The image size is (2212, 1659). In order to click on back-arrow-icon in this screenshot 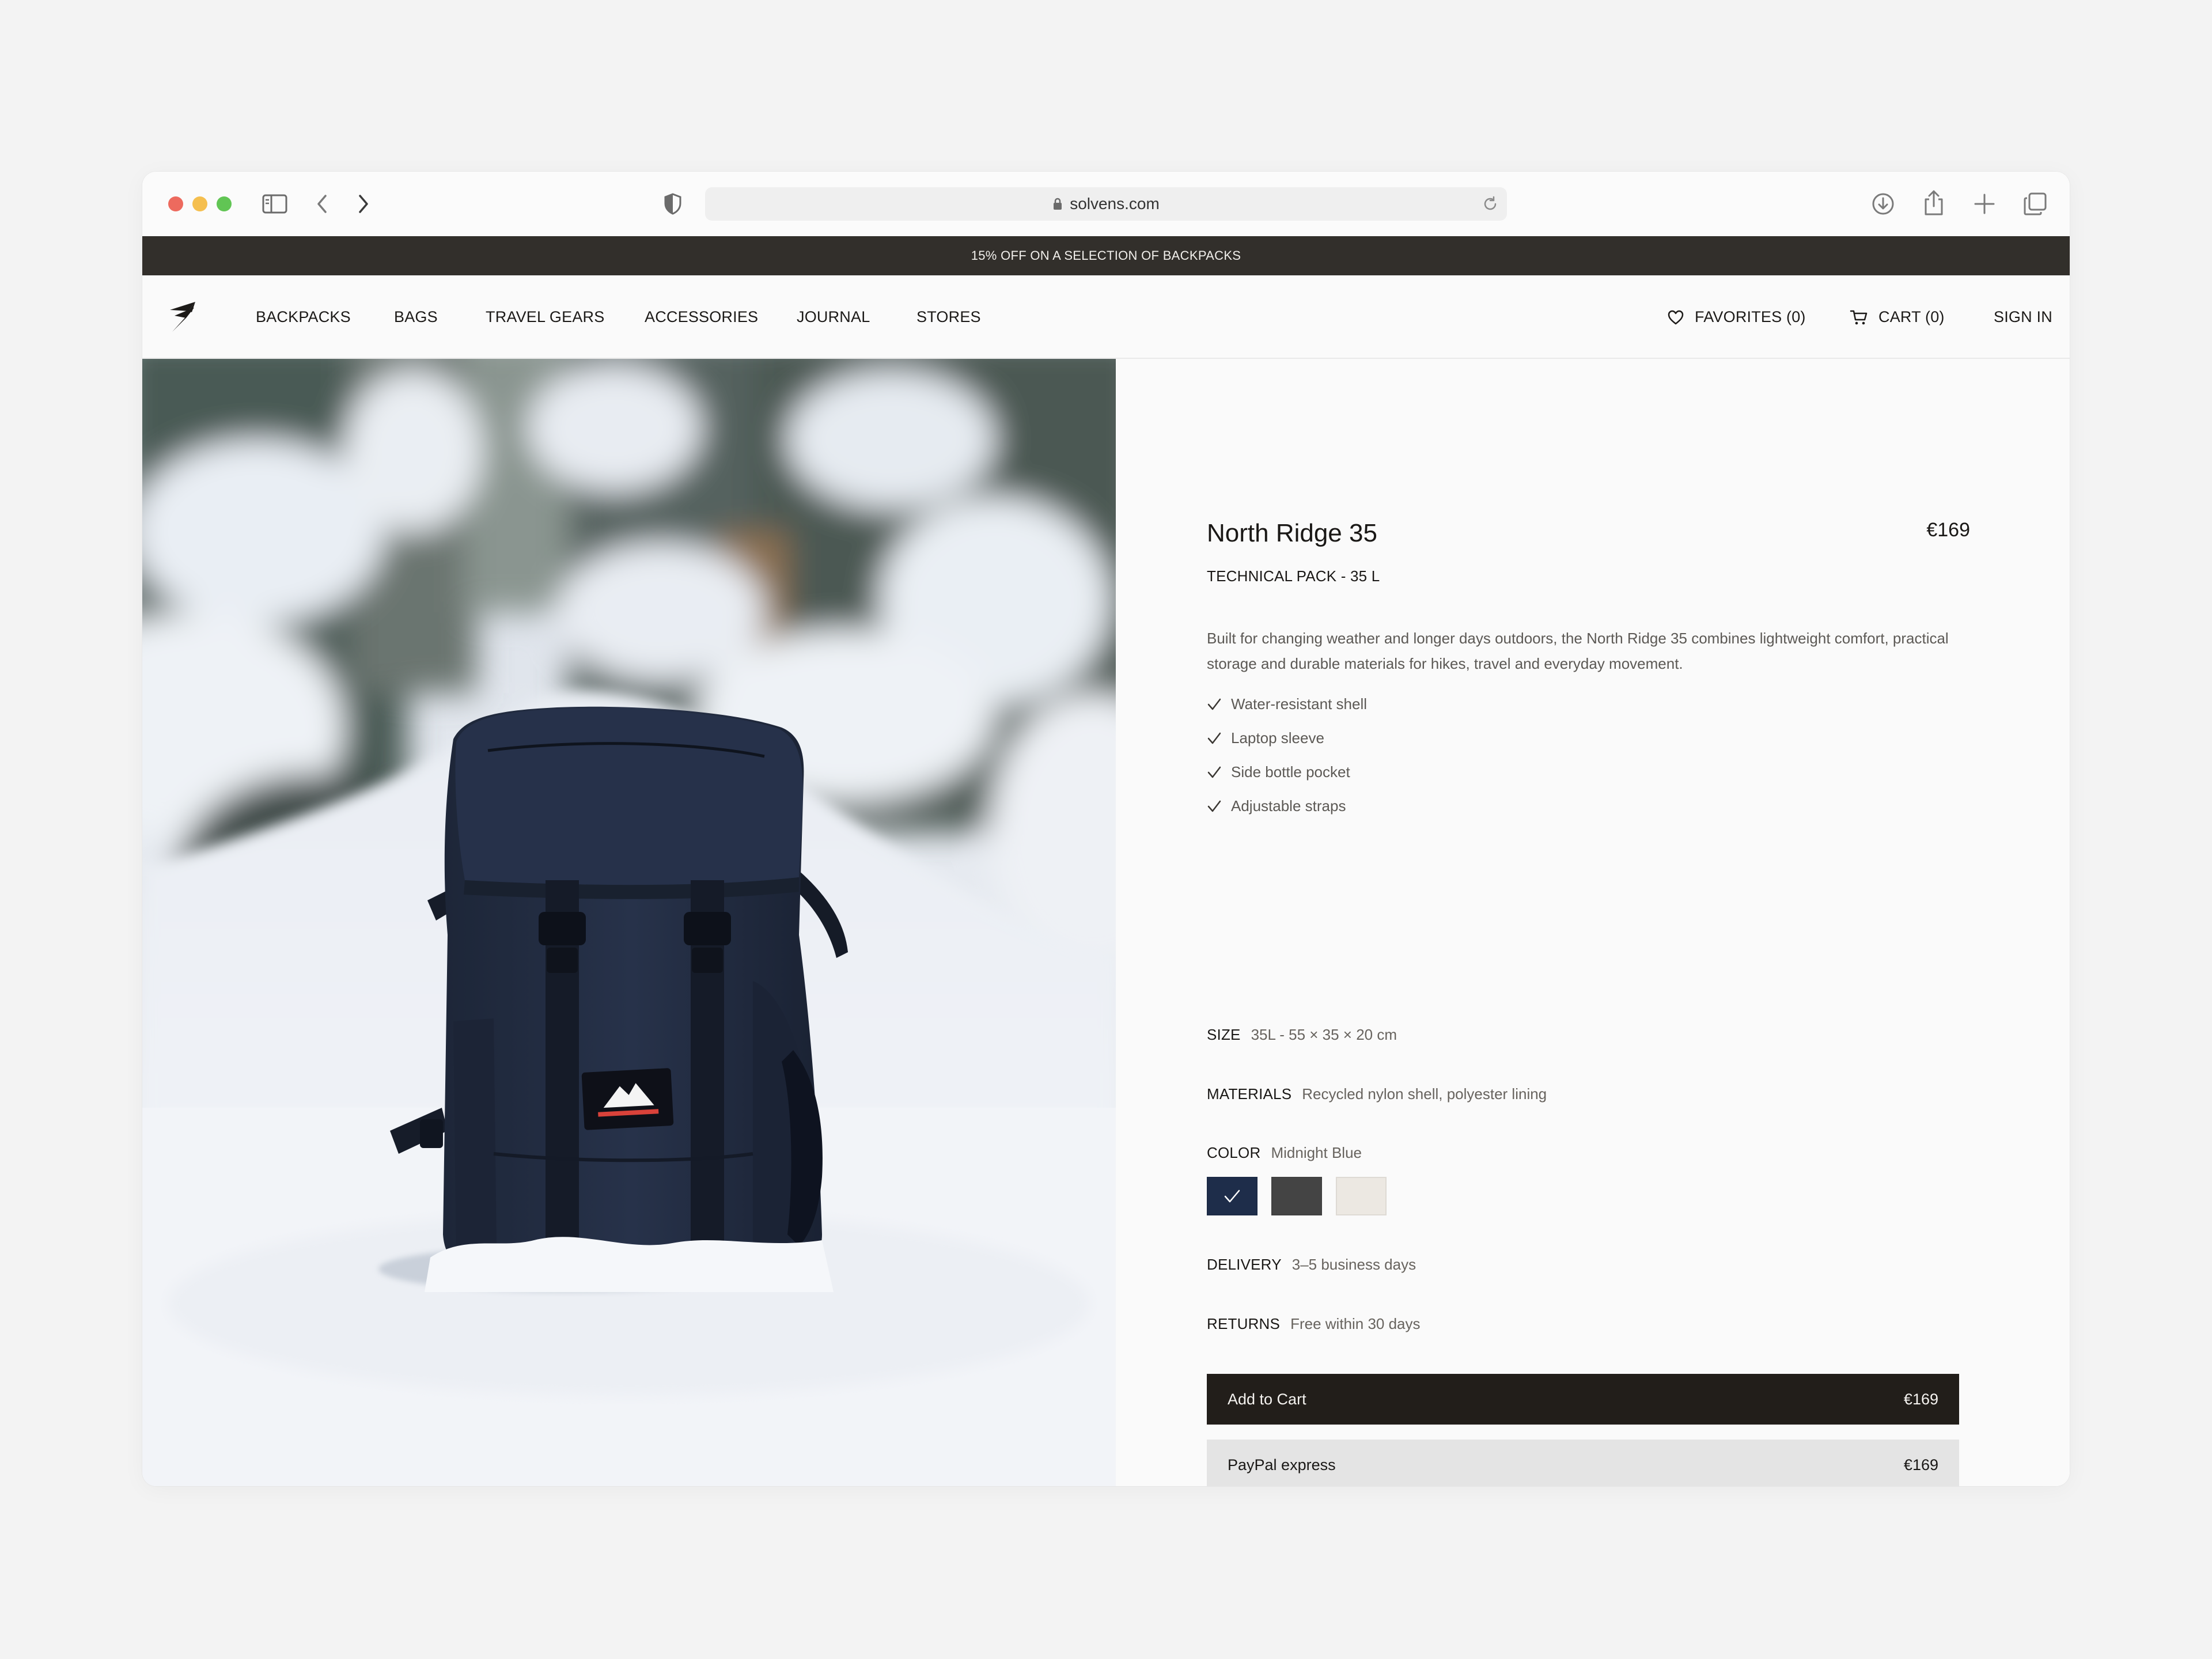, I will do `click(322, 203)`.